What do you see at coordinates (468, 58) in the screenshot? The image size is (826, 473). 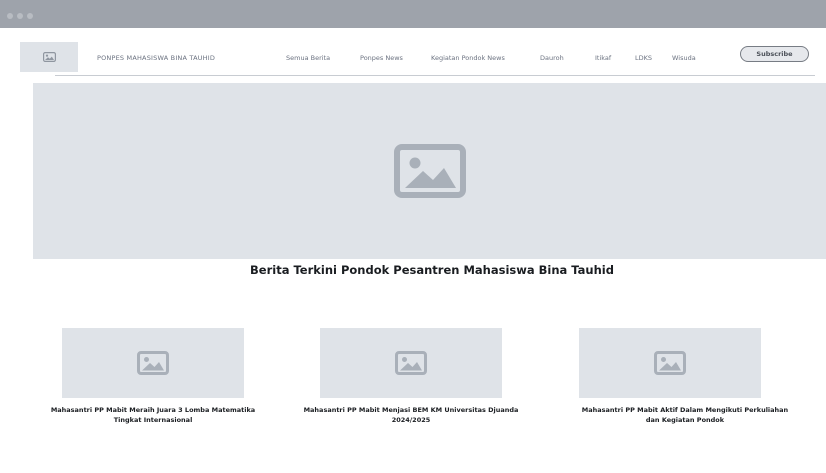 I see `nav-link-kegiatan-pondok-news: Kegiatan Pondok News` at bounding box center [468, 58].